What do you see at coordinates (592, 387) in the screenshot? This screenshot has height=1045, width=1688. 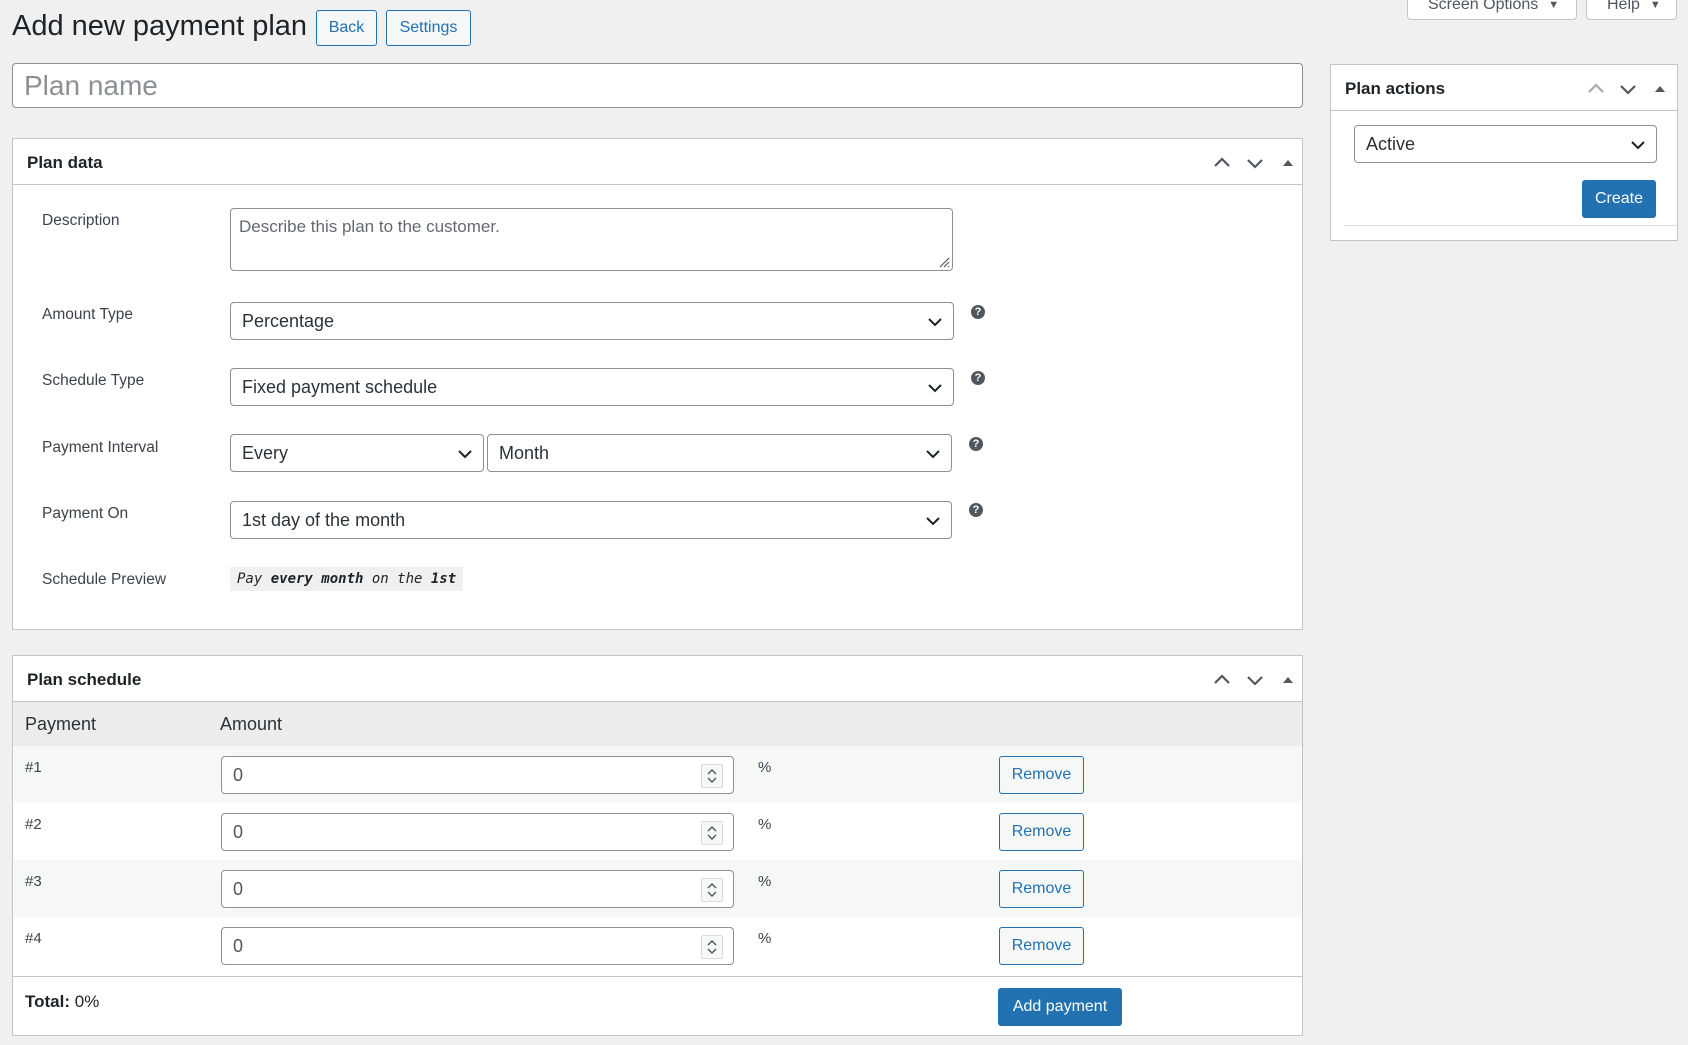 I see `schedule-type-select: Fixed payment schedule` at bounding box center [592, 387].